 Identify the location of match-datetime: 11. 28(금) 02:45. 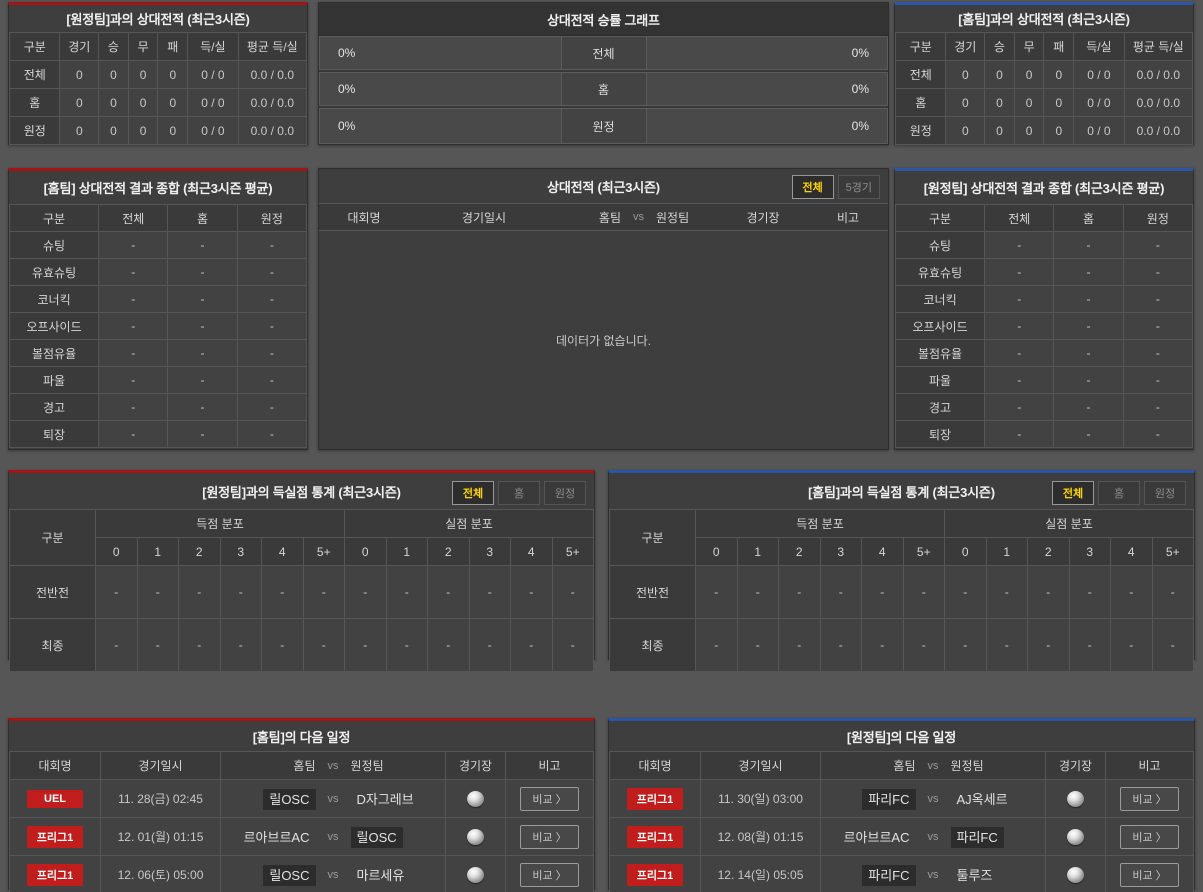
(160, 798).